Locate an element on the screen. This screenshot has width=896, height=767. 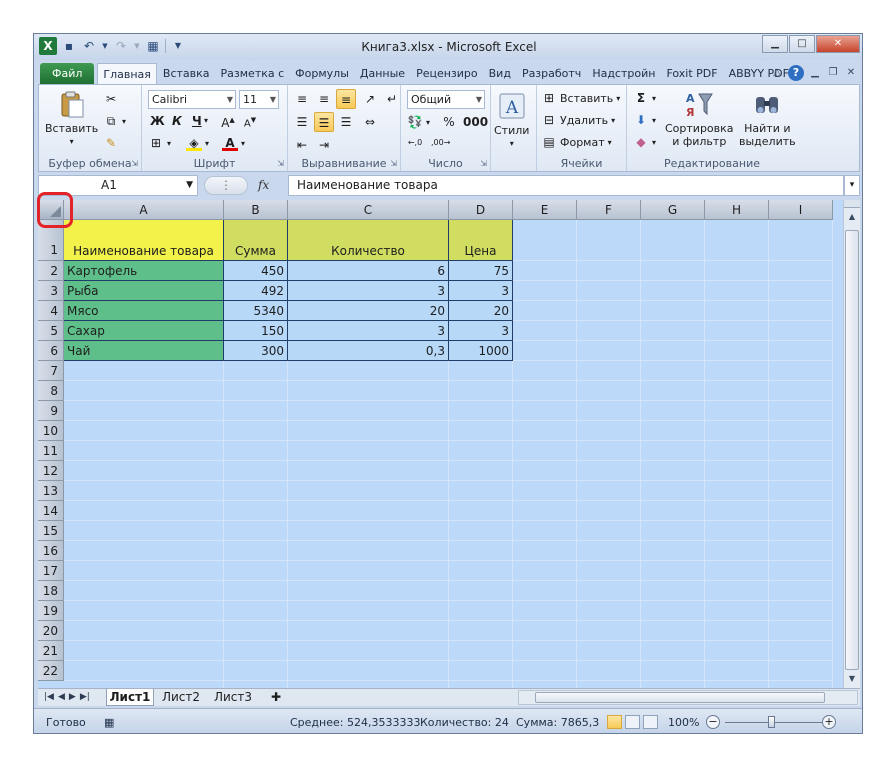
help-icon: ? is located at coordinates (796, 73).